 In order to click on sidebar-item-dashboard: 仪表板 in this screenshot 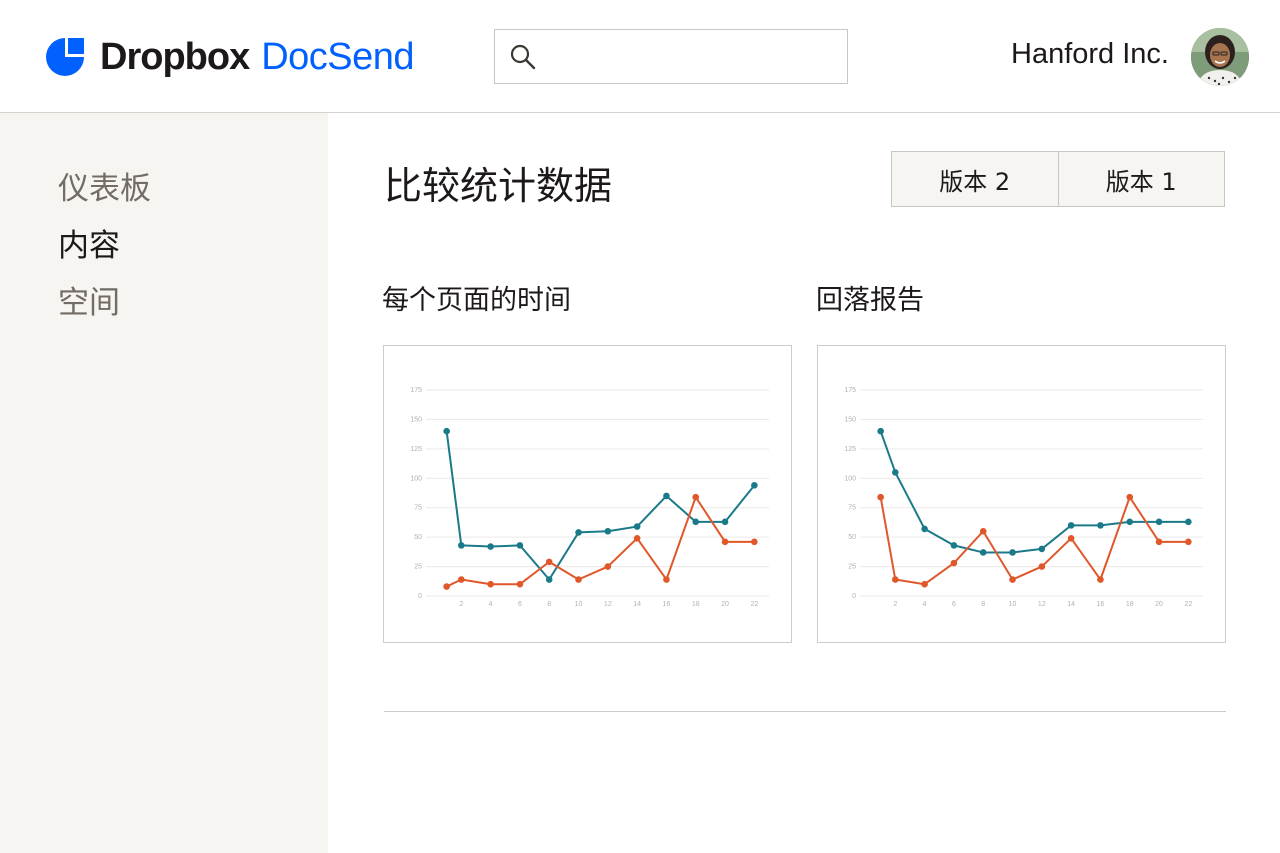, I will do `click(104, 185)`.